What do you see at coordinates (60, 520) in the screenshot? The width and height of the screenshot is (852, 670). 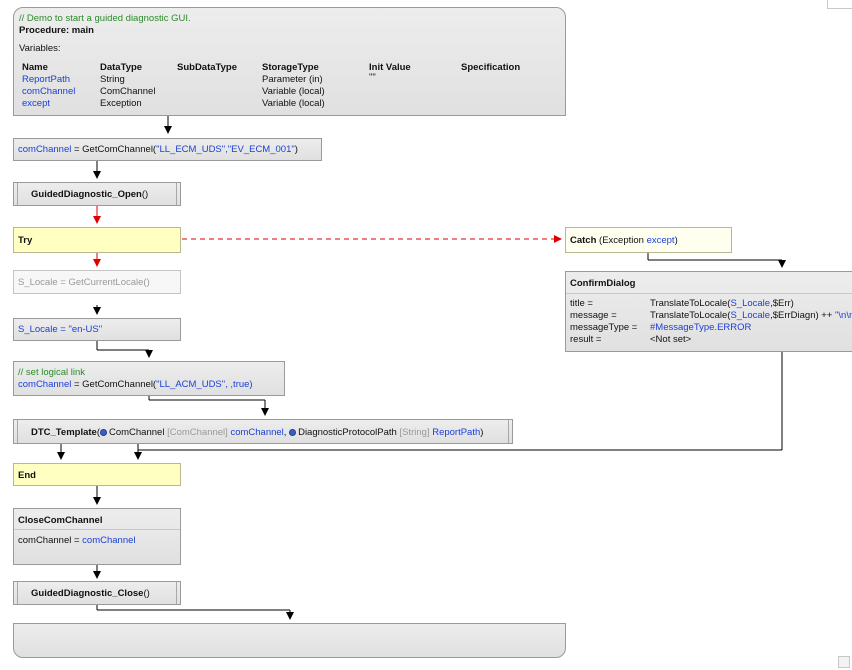 I see `close-title: CloseComChannel` at bounding box center [60, 520].